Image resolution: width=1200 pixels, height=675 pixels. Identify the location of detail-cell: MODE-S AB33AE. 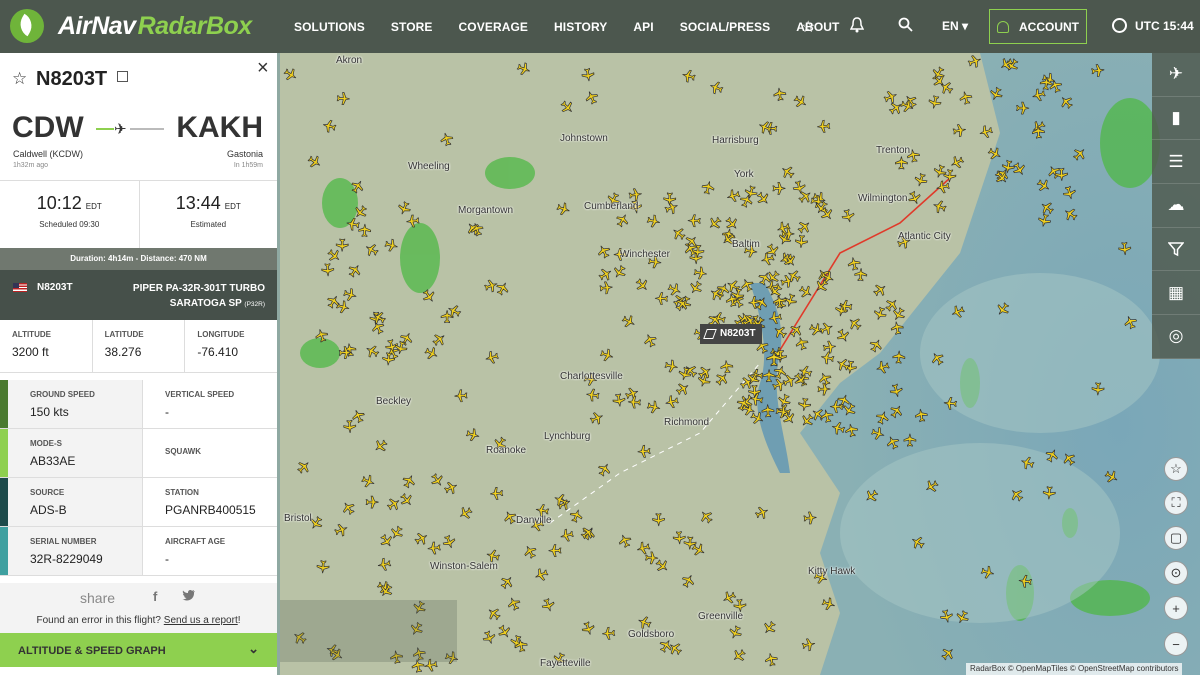
(75, 453).